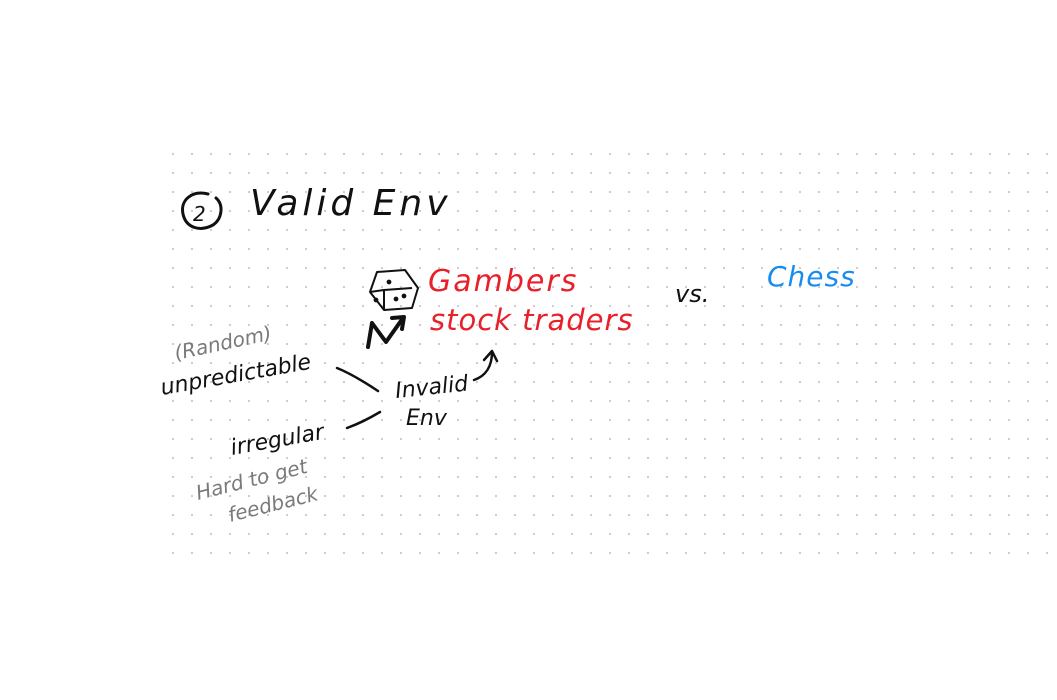 This screenshot has height=700, width=1057. What do you see at coordinates (427, 418) in the screenshot?
I see `center-node-line2: Env` at bounding box center [427, 418].